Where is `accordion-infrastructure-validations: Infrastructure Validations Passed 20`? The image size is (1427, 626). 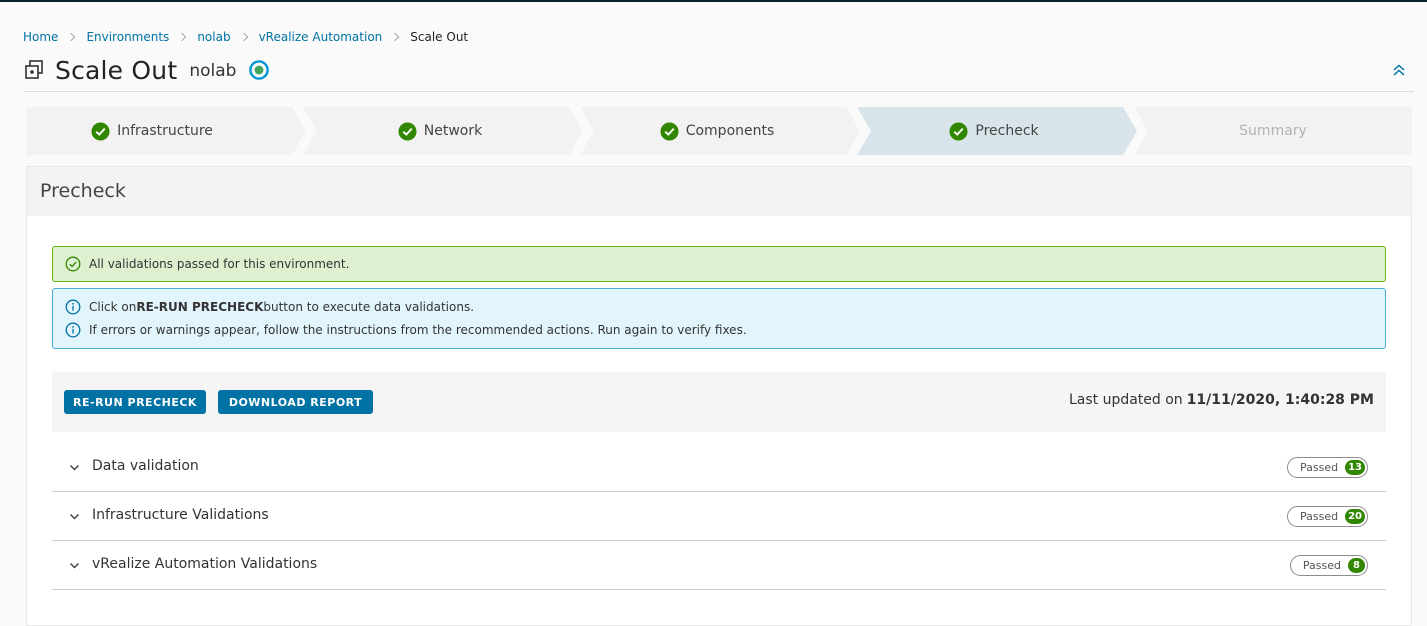 accordion-infrastructure-validations: Infrastructure Validations Passed 20 is located at coordinates (719, 516).